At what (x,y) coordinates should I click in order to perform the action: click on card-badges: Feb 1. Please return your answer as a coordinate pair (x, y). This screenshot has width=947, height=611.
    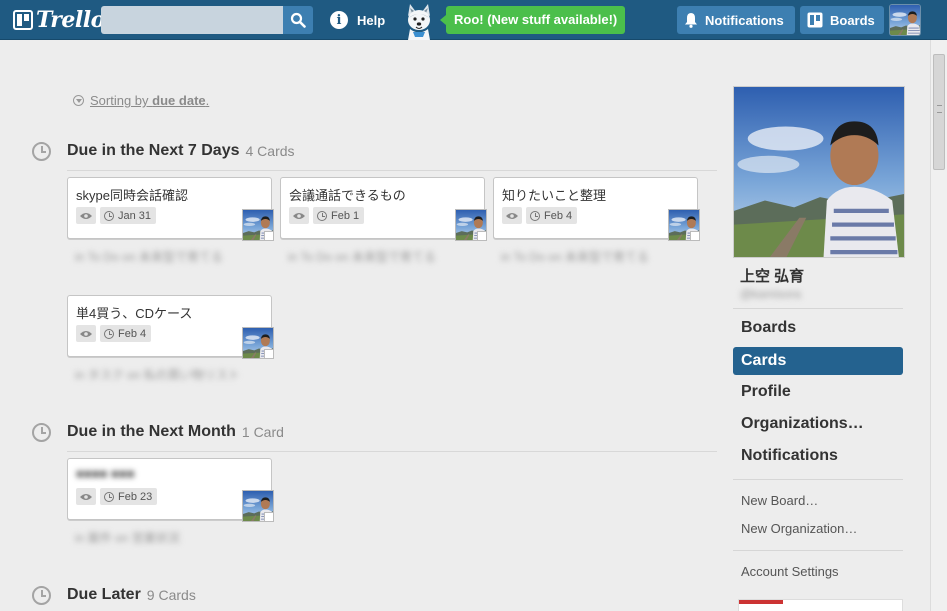
    Looking at the image, I should click on (327, 215).